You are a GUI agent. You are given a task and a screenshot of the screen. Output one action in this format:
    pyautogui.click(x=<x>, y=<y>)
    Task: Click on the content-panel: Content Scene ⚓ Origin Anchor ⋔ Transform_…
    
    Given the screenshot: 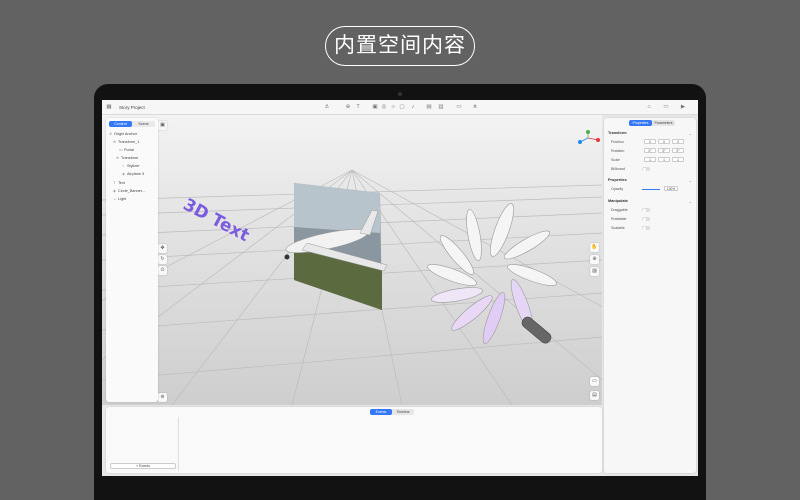 What is the action you would take?
    pyautogui.click(x=132, y=260)
    